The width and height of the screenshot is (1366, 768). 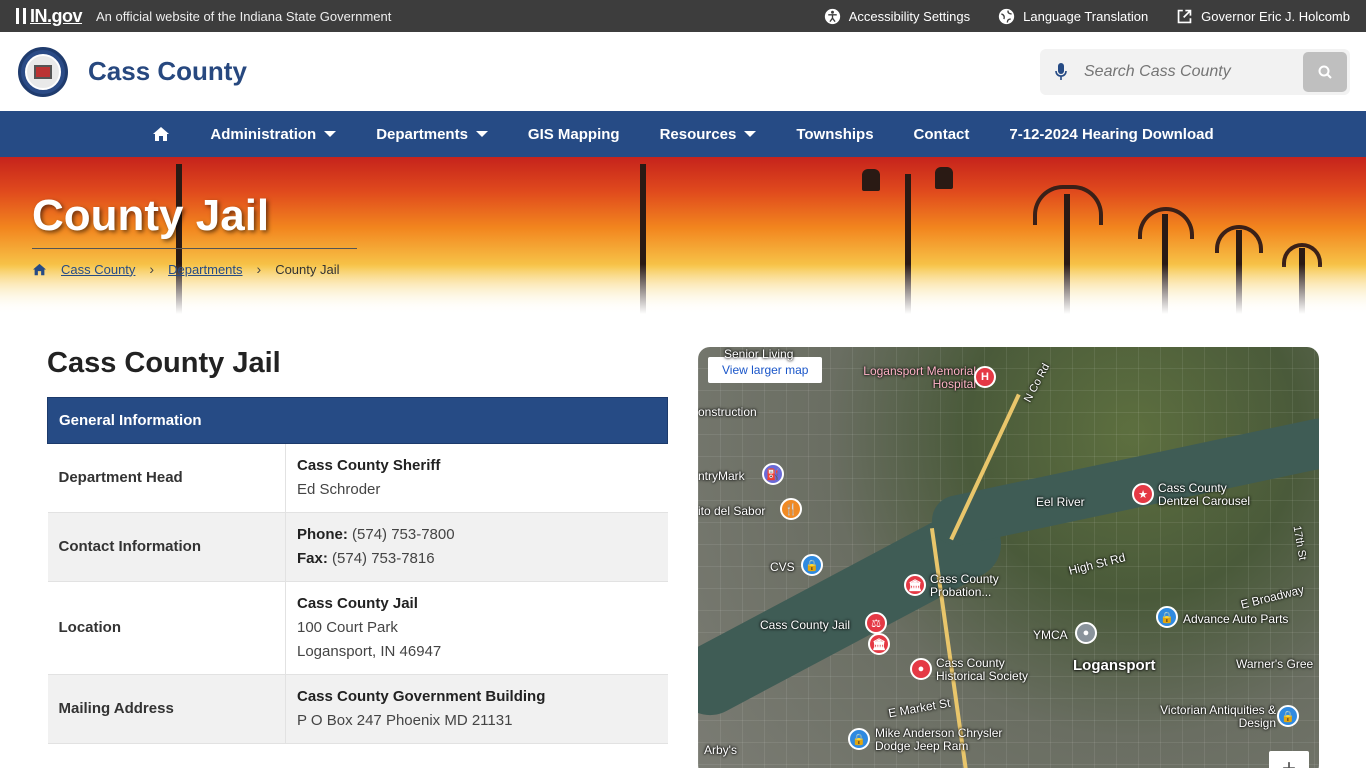 What do you see at coordinates (1006, 16) in the screenshot?
I see `globe-icon` at bounding box center [1006, 16].